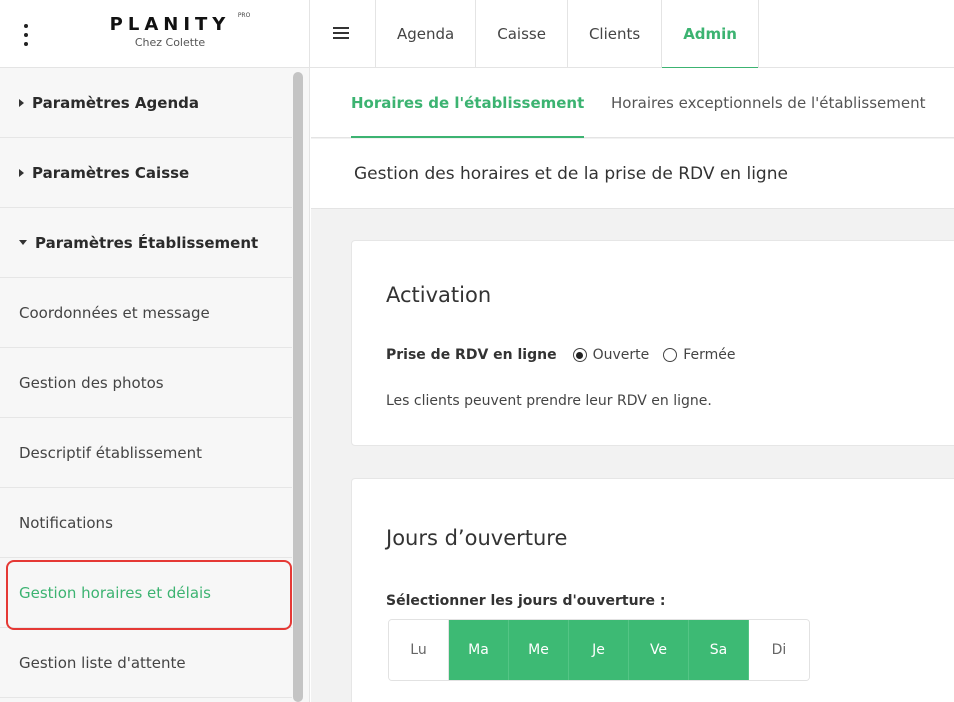 The height and width of the screenshot is (702, 954). I want to click on online-booking-label: Prise de RDV en ligne, so click(471, 355).